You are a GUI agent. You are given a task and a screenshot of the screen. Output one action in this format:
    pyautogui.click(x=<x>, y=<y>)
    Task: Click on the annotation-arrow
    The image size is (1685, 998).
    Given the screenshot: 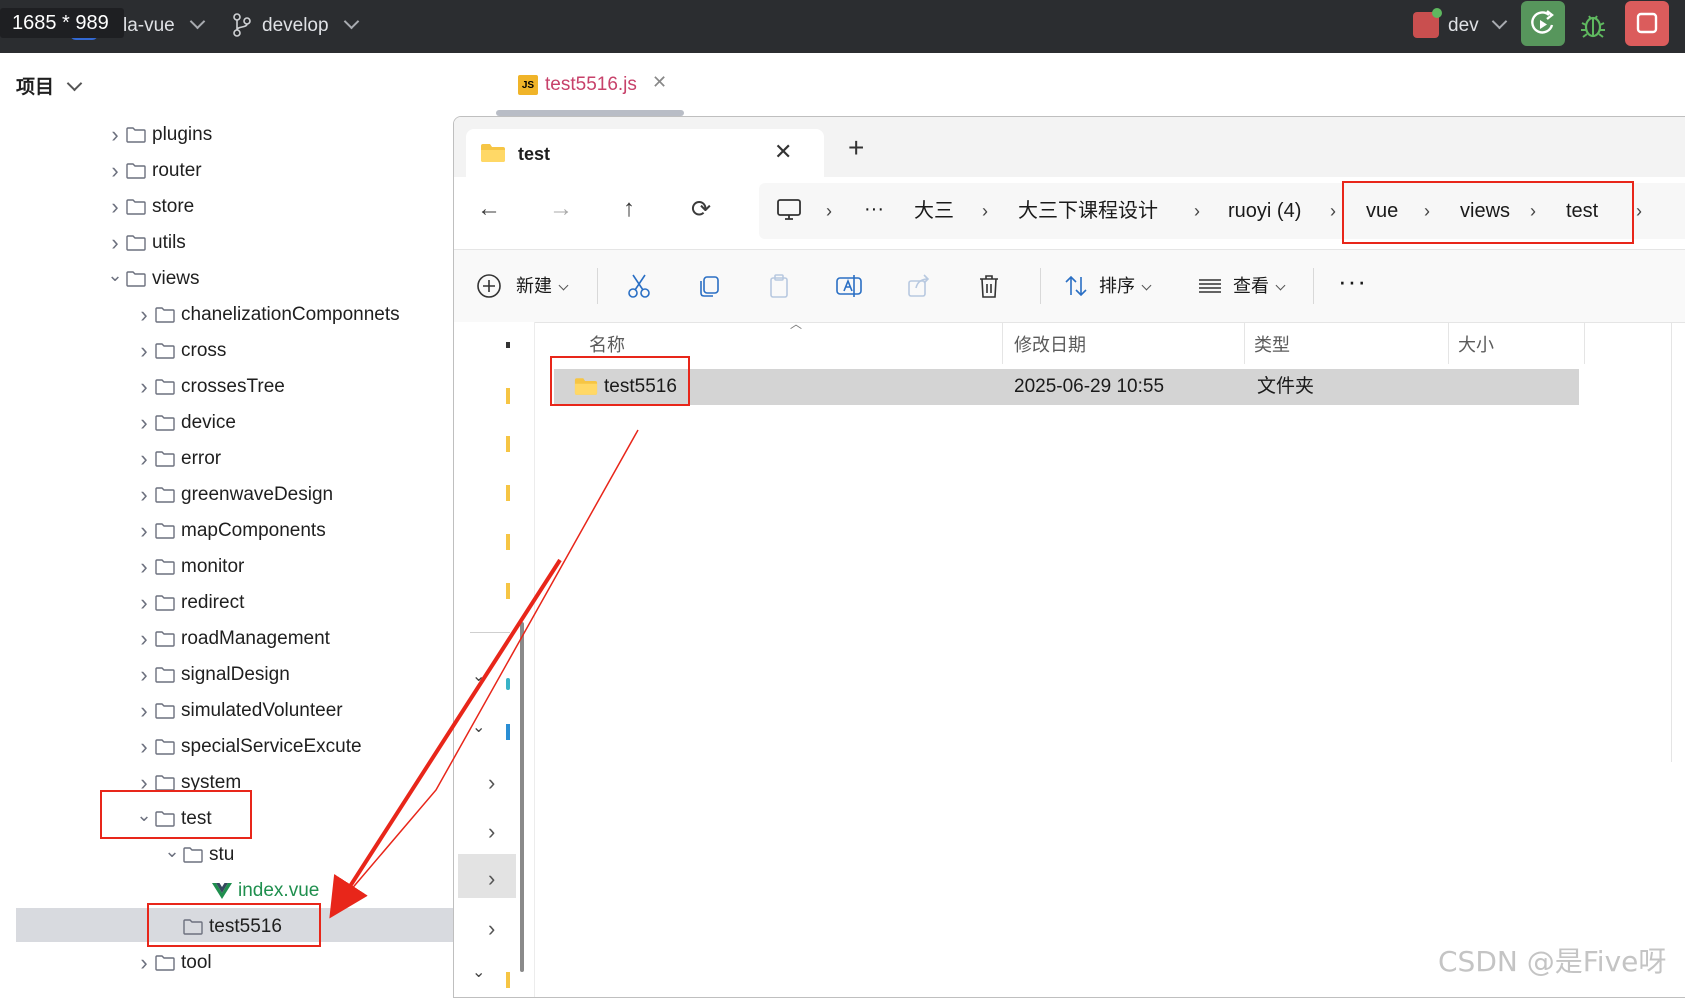 What is the action you would take?
    pyautogui.click(x=484, y=674)
    